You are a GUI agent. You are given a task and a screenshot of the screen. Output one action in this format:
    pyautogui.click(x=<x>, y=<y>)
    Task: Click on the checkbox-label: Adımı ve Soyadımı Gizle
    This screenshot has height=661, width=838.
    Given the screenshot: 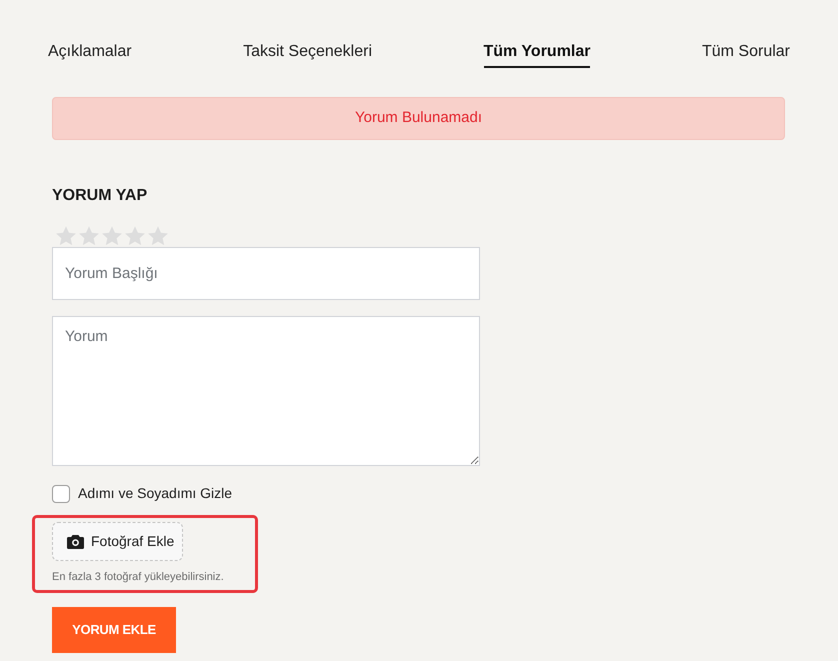 What is the action you would take?
    pyautogui.click(x=155, y=493)
    